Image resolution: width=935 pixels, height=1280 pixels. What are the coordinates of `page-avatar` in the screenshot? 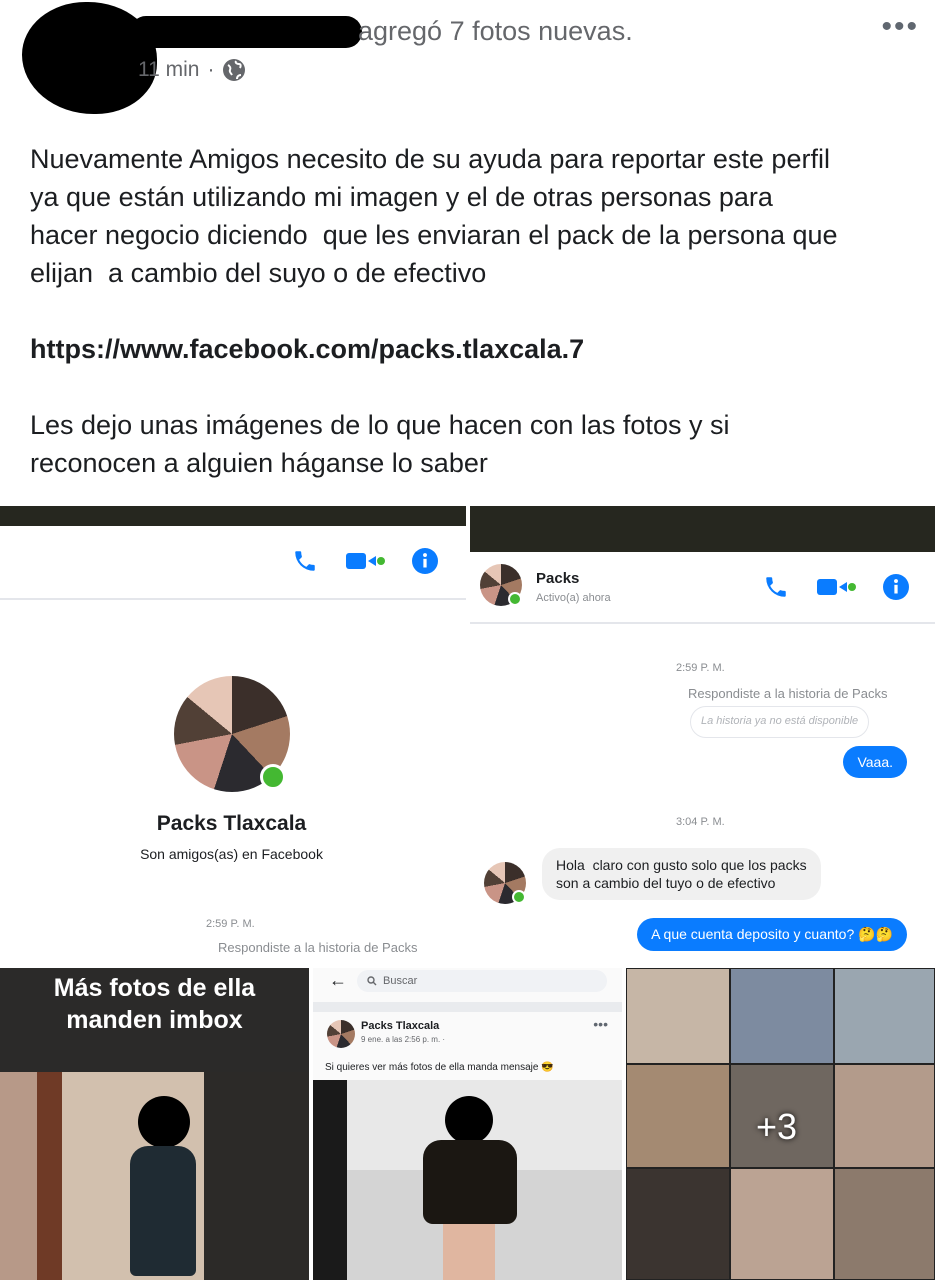 It's located at (341, 1034).